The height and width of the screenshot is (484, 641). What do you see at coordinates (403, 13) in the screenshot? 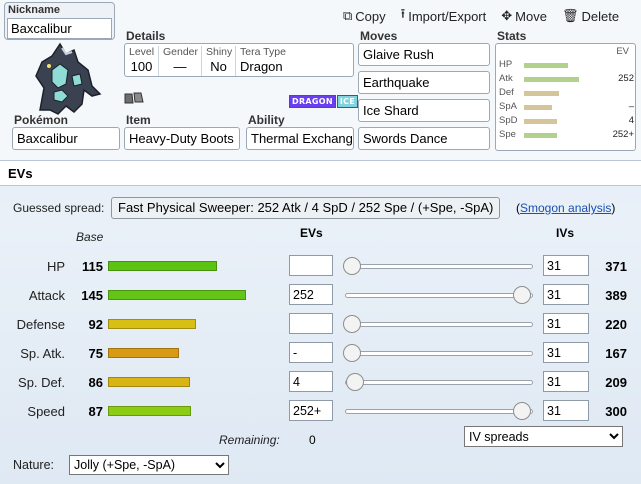
I see `upload-icon: ⭱` at bounding box center [403, 13].